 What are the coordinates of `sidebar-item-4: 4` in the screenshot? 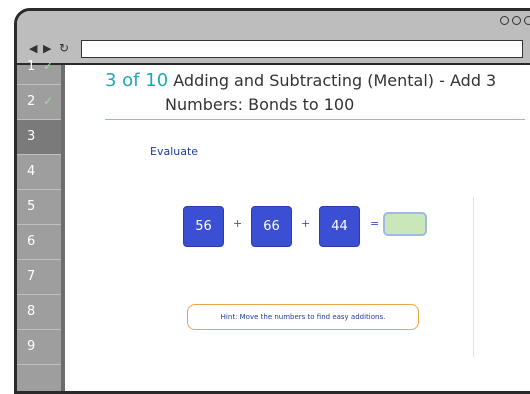 It's located at (39, 172).